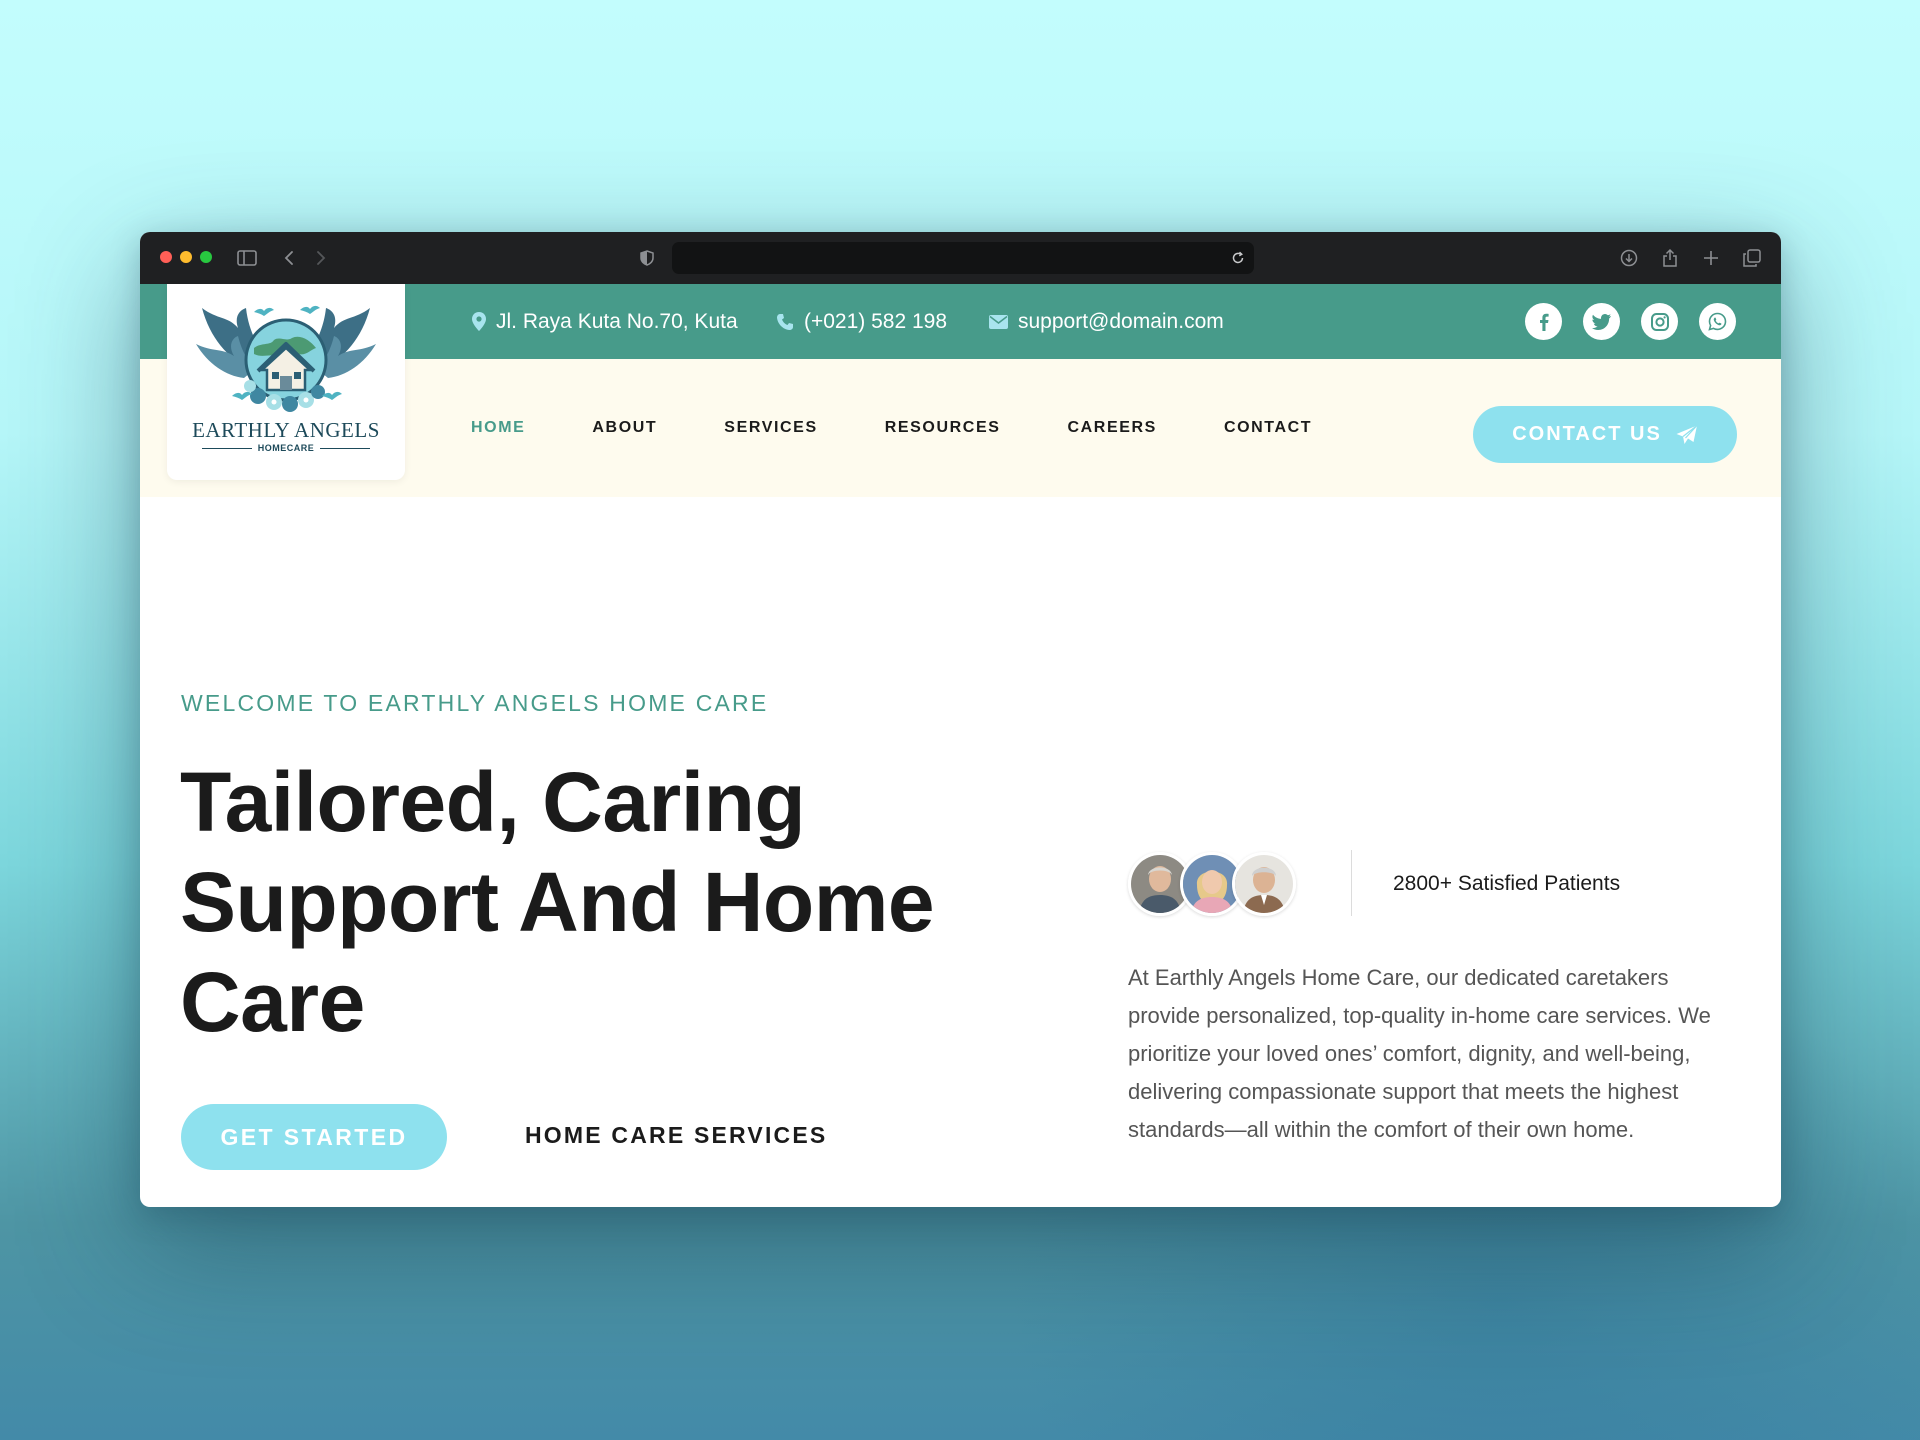 This screenshot has height=1440, width=1920. I want to click on patient-avatars, so click(1212, 884).